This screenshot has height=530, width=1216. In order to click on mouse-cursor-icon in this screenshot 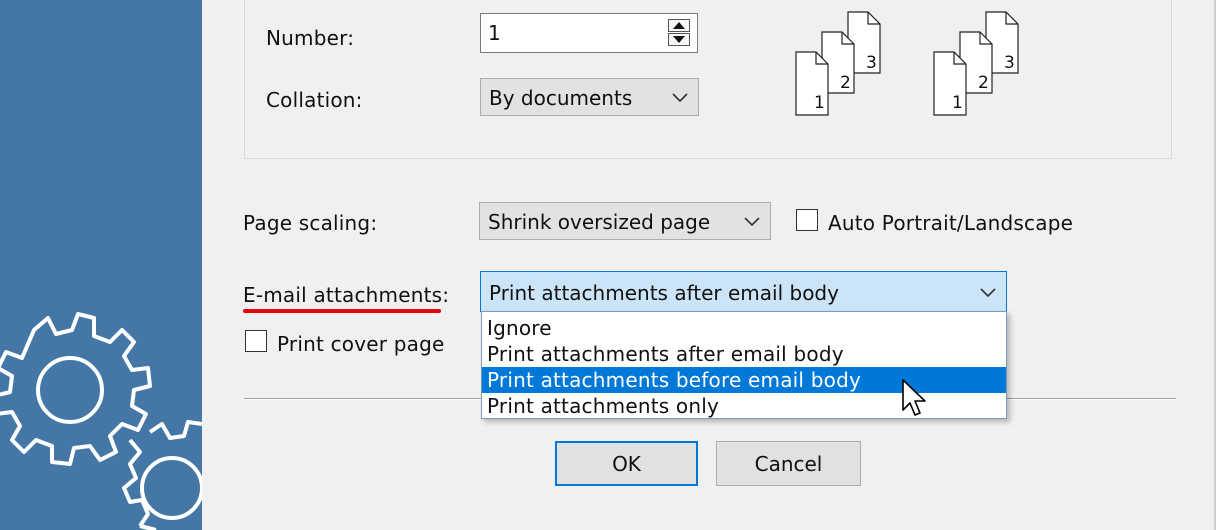, I will do `click(914, 397)`.